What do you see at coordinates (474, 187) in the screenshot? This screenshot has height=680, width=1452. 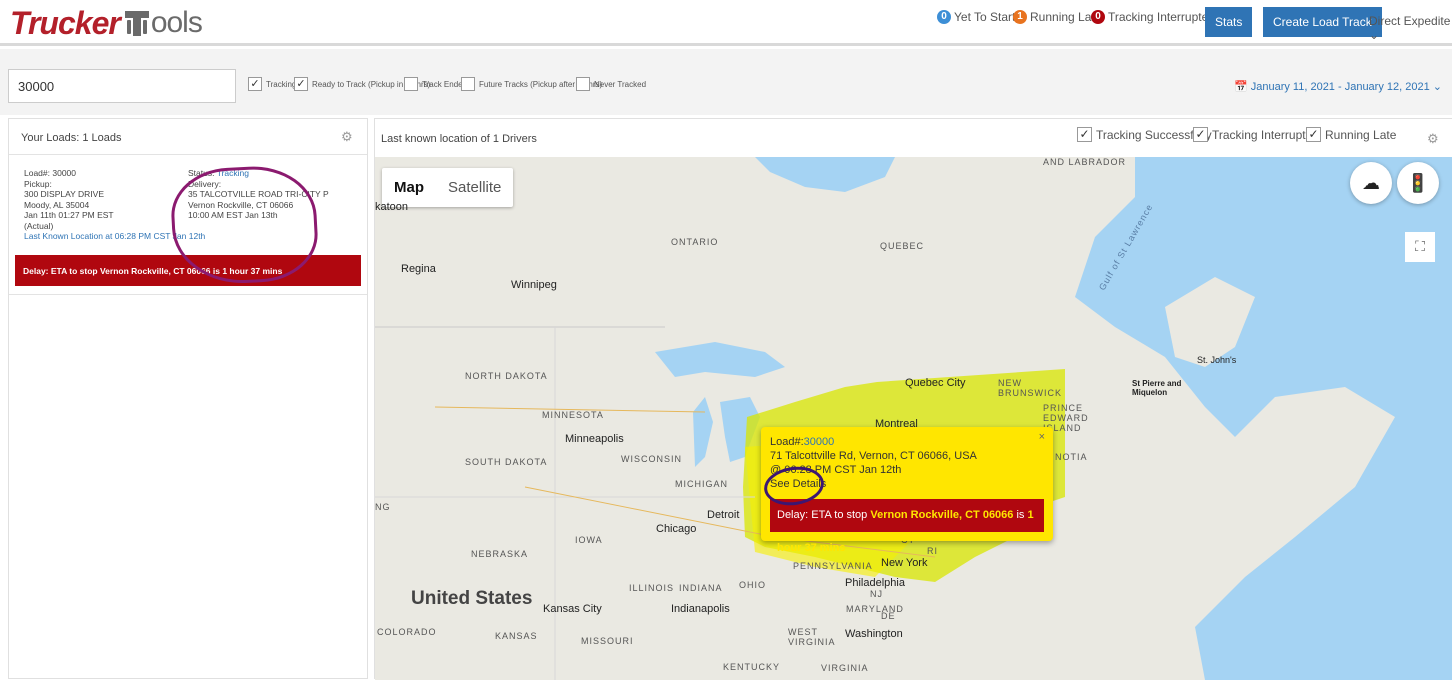 I see `map-type-satellite: Satellite` at bounding box center [474, 187].